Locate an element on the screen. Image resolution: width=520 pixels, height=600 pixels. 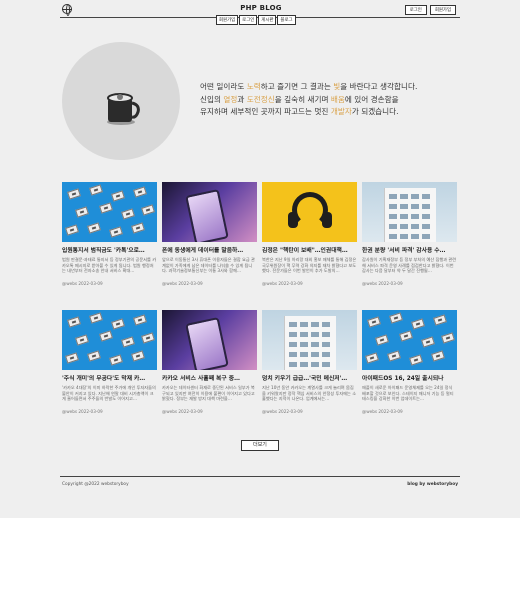
login-button: 로그인 is located at coordinates (415, 10).